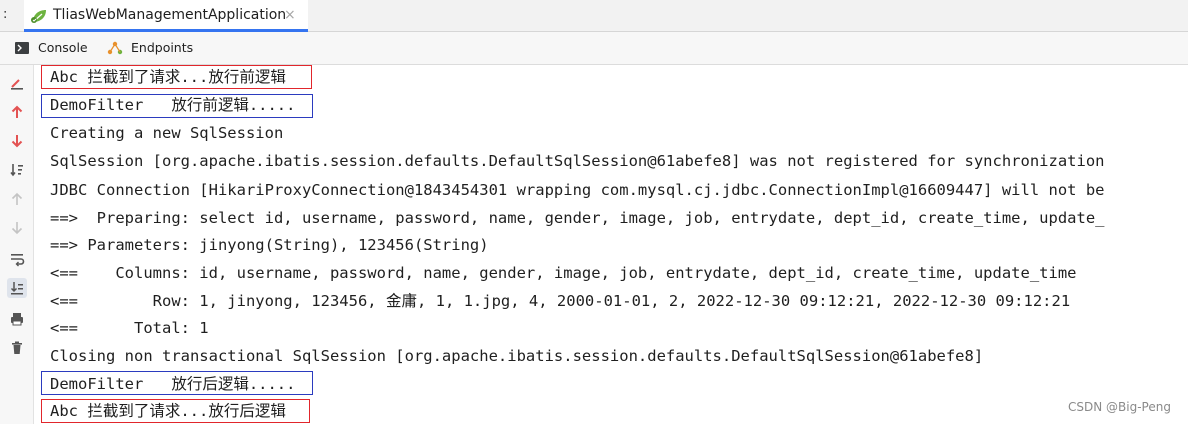 The width and height of the screenshot is (1188, 424). What do you see at coordinates (594, 48) in the screenshot?
I see `tool-tab-bar: Console Endpoints` at bounding box center [594, 48].